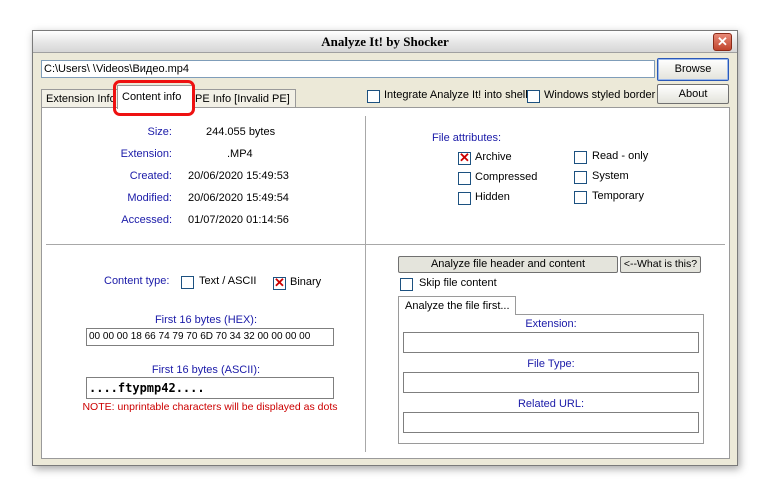 Image resolution: width=768 pixels, height=498 pixels. Describe the element at coordinates (492, 197) in the screenshot. I see `hidden-label: Hidden` at that location.